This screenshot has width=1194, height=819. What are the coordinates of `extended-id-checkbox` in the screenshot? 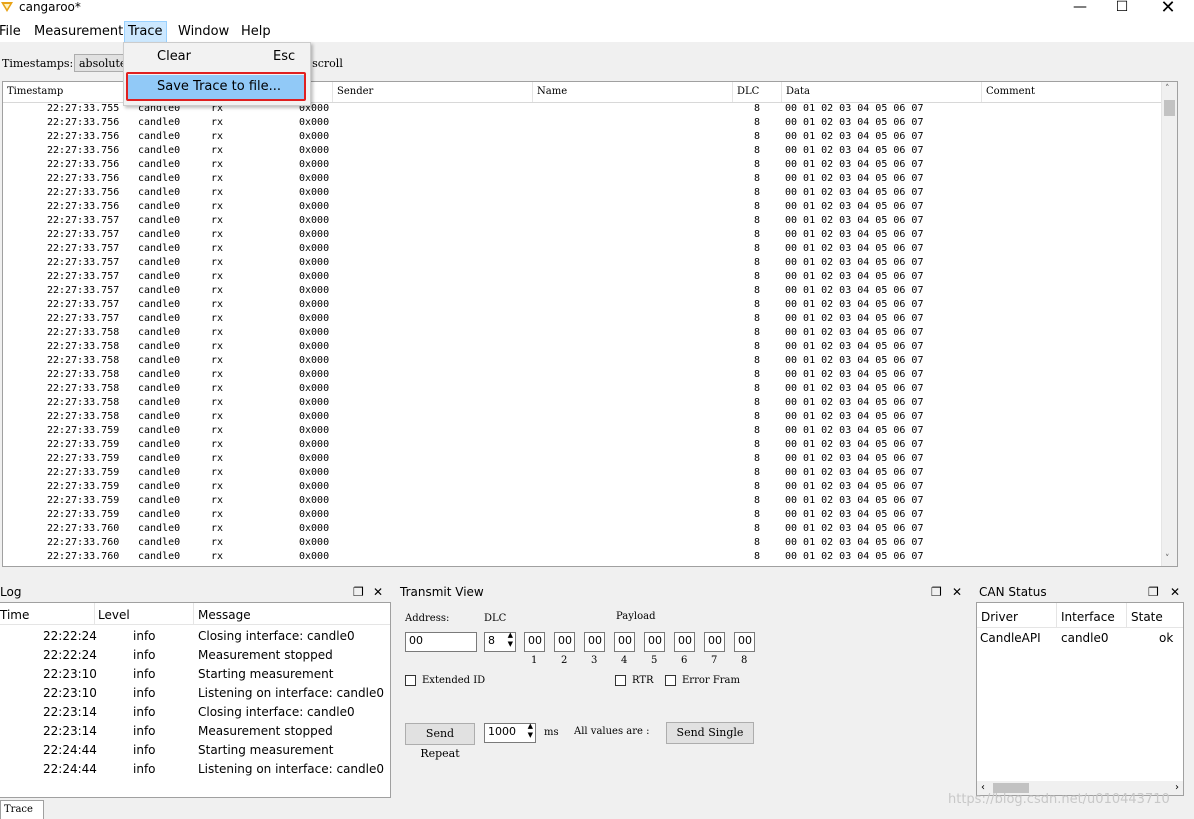 It's located at (410, 680).